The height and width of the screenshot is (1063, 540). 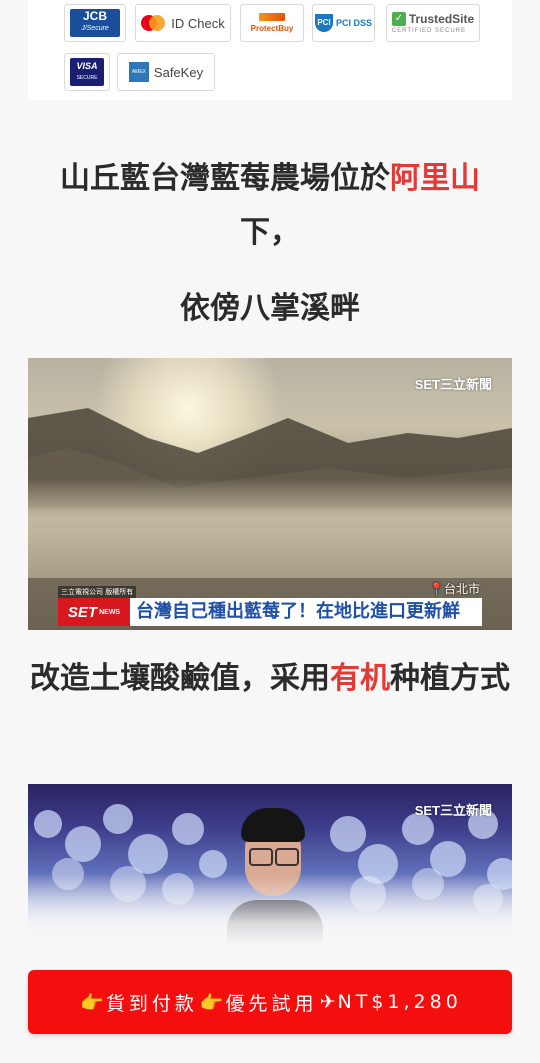 I want to click on heading1-text: 山丘藍台灣藍莓農場位於, so click(x=225, y=178).